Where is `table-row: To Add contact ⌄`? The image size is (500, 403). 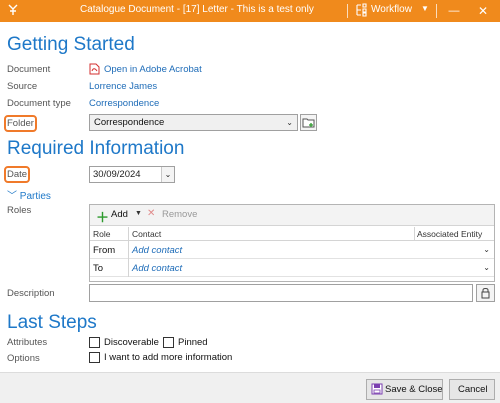
table-row: To Add contact ⌄ is located at coordinates (292, 268).